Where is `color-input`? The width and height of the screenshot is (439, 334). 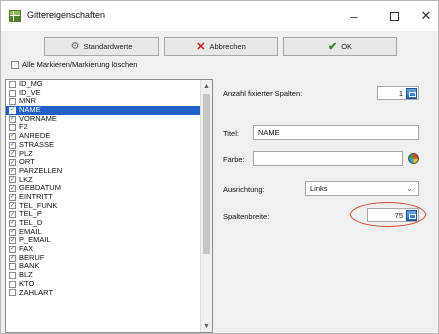 color-input is located at coordinates (328, 158).